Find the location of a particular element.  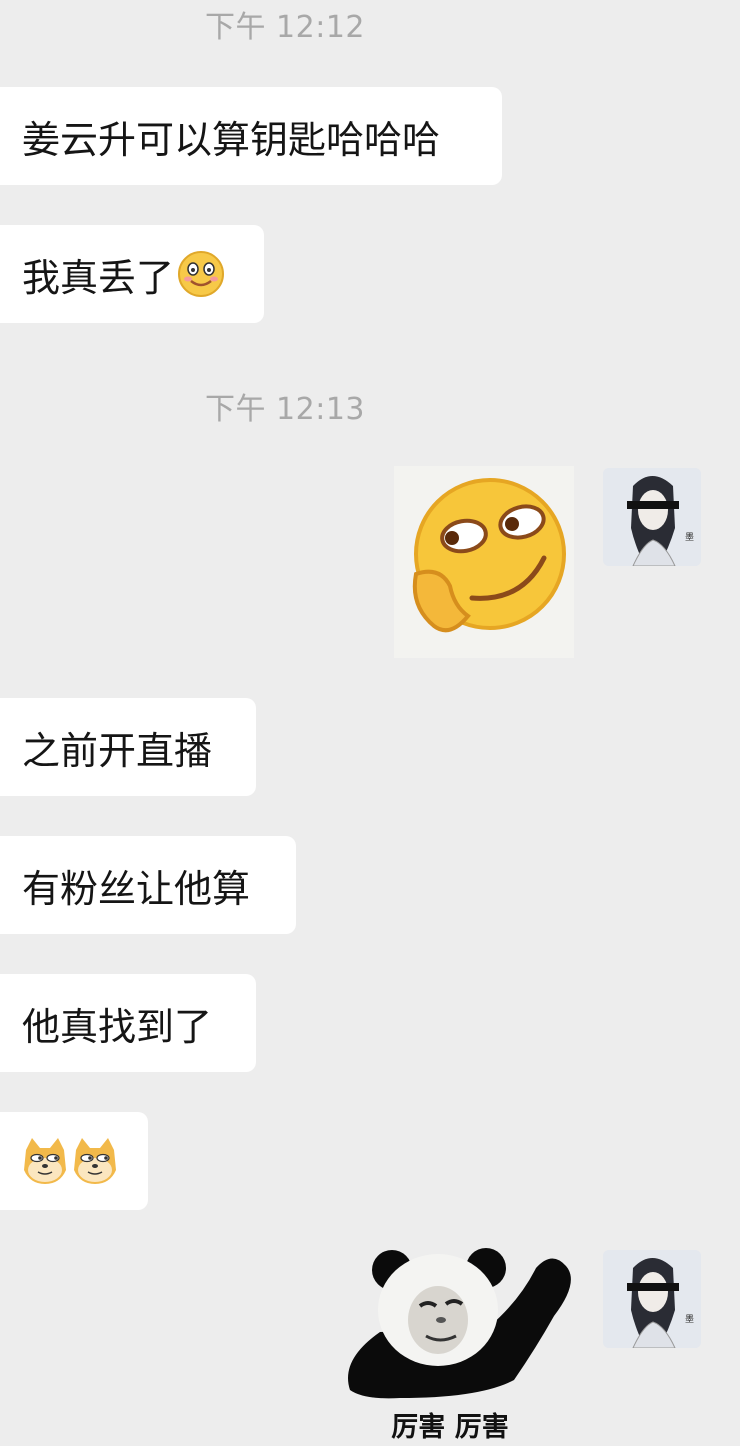

panda-meme-icon is located at coordinates (459, 1323).